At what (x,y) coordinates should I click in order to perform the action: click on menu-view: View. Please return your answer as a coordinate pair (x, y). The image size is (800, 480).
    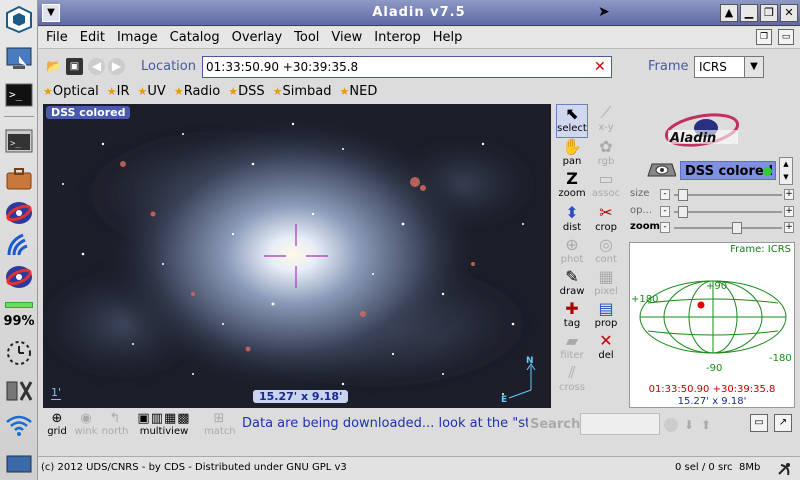
    Looking at the image, I should click on (346, 37).